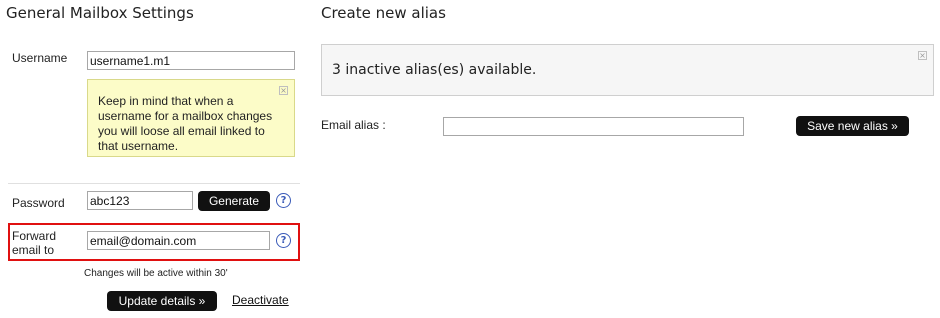 This screenshot has height=318, width=940. Describe the element at coordinates (156, 273) in the screenshot. I see `changes-note: Changes will be active within 30'` at that location.